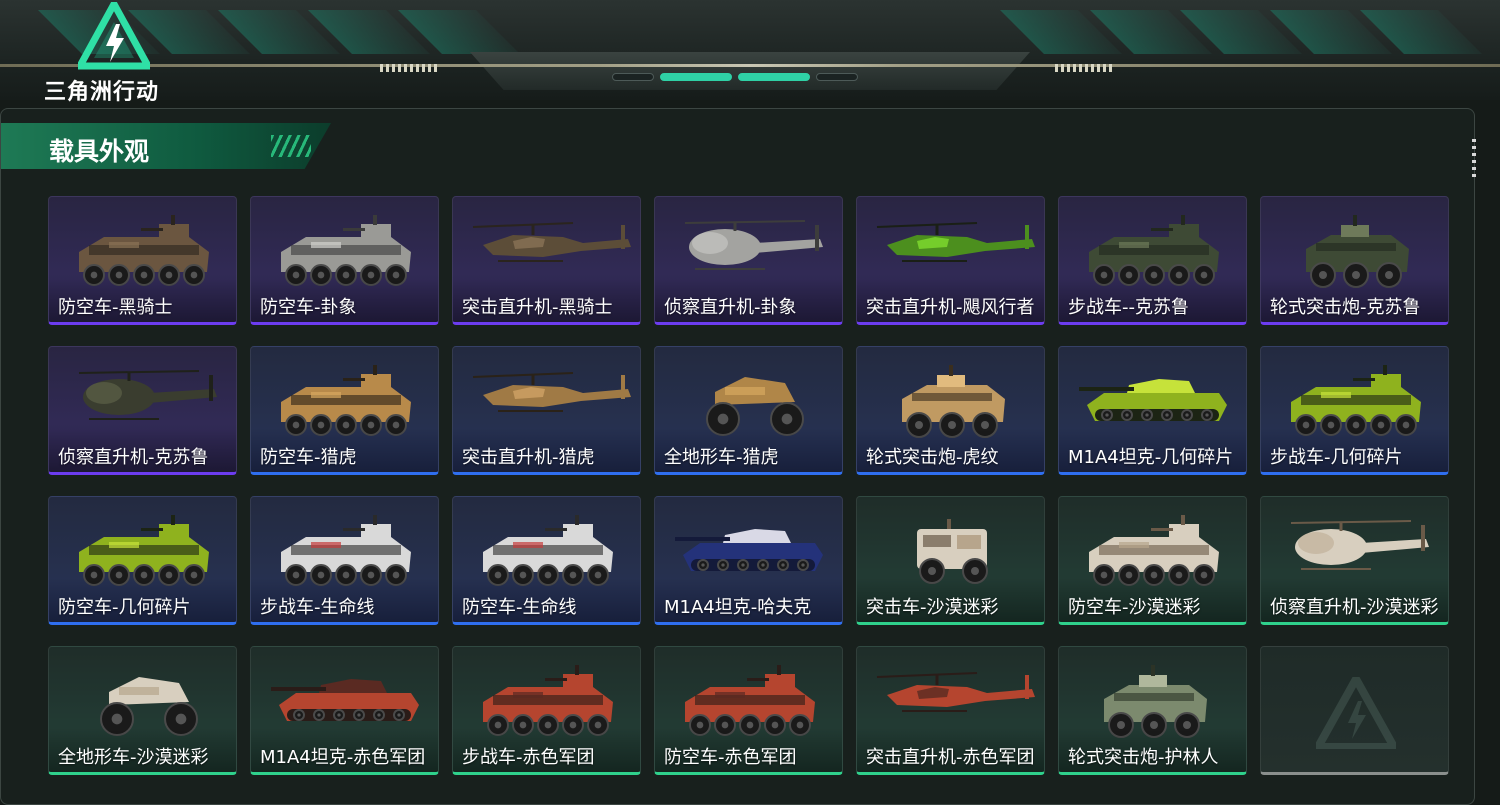 The image size is (1500, 805). Describe the element at coordinates (1345, 307) in the screenshot. I see `skin-name: 轮式突击炮-克苏鲁` at that location.